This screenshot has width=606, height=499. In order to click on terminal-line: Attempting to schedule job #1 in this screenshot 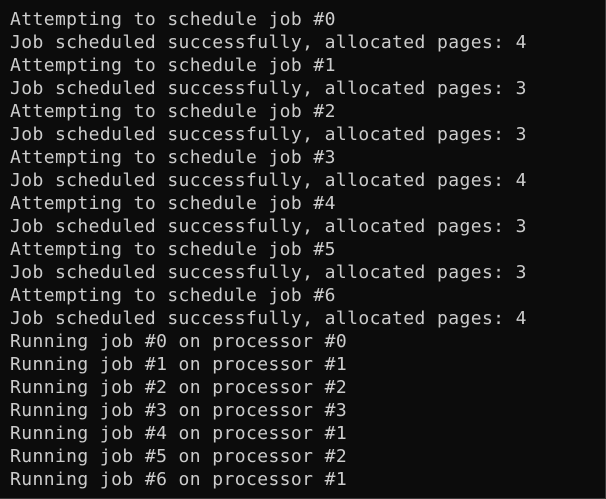, I will do `click(173, 65)`.